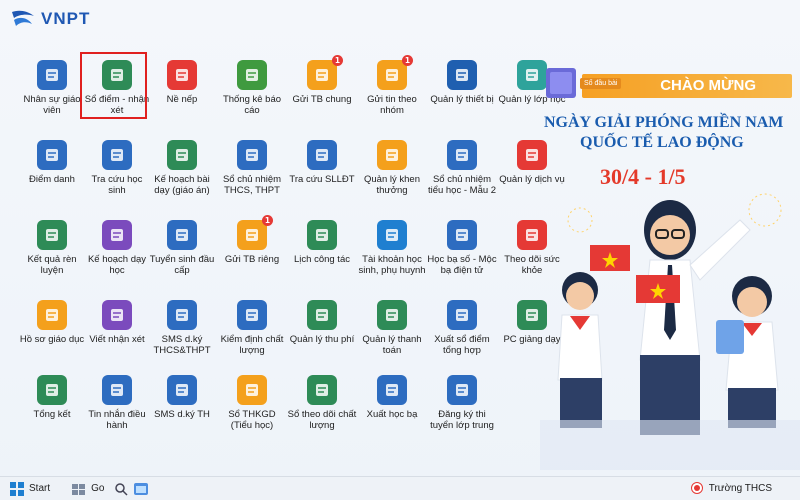 Image resolution: width=800 pixels, height=500 pixels. I want to click on laptop-icon, so click(182, 235).